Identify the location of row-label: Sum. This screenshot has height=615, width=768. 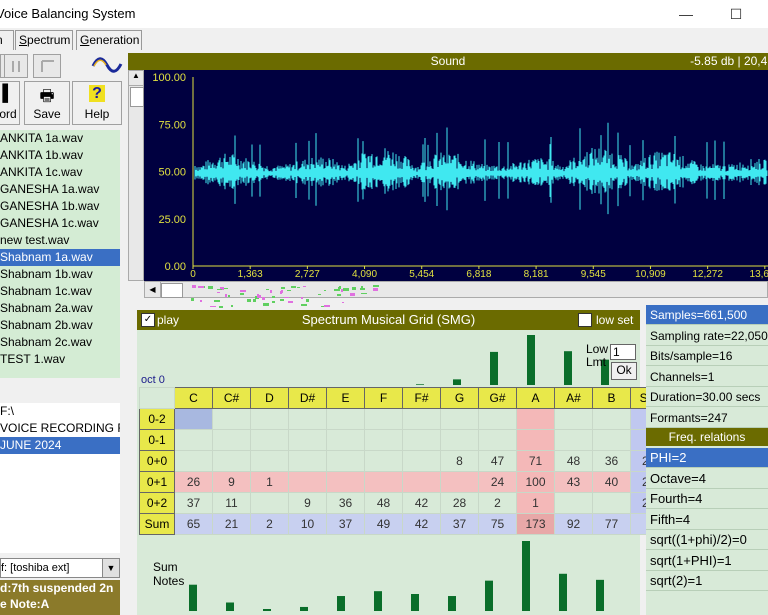
(157, 524).